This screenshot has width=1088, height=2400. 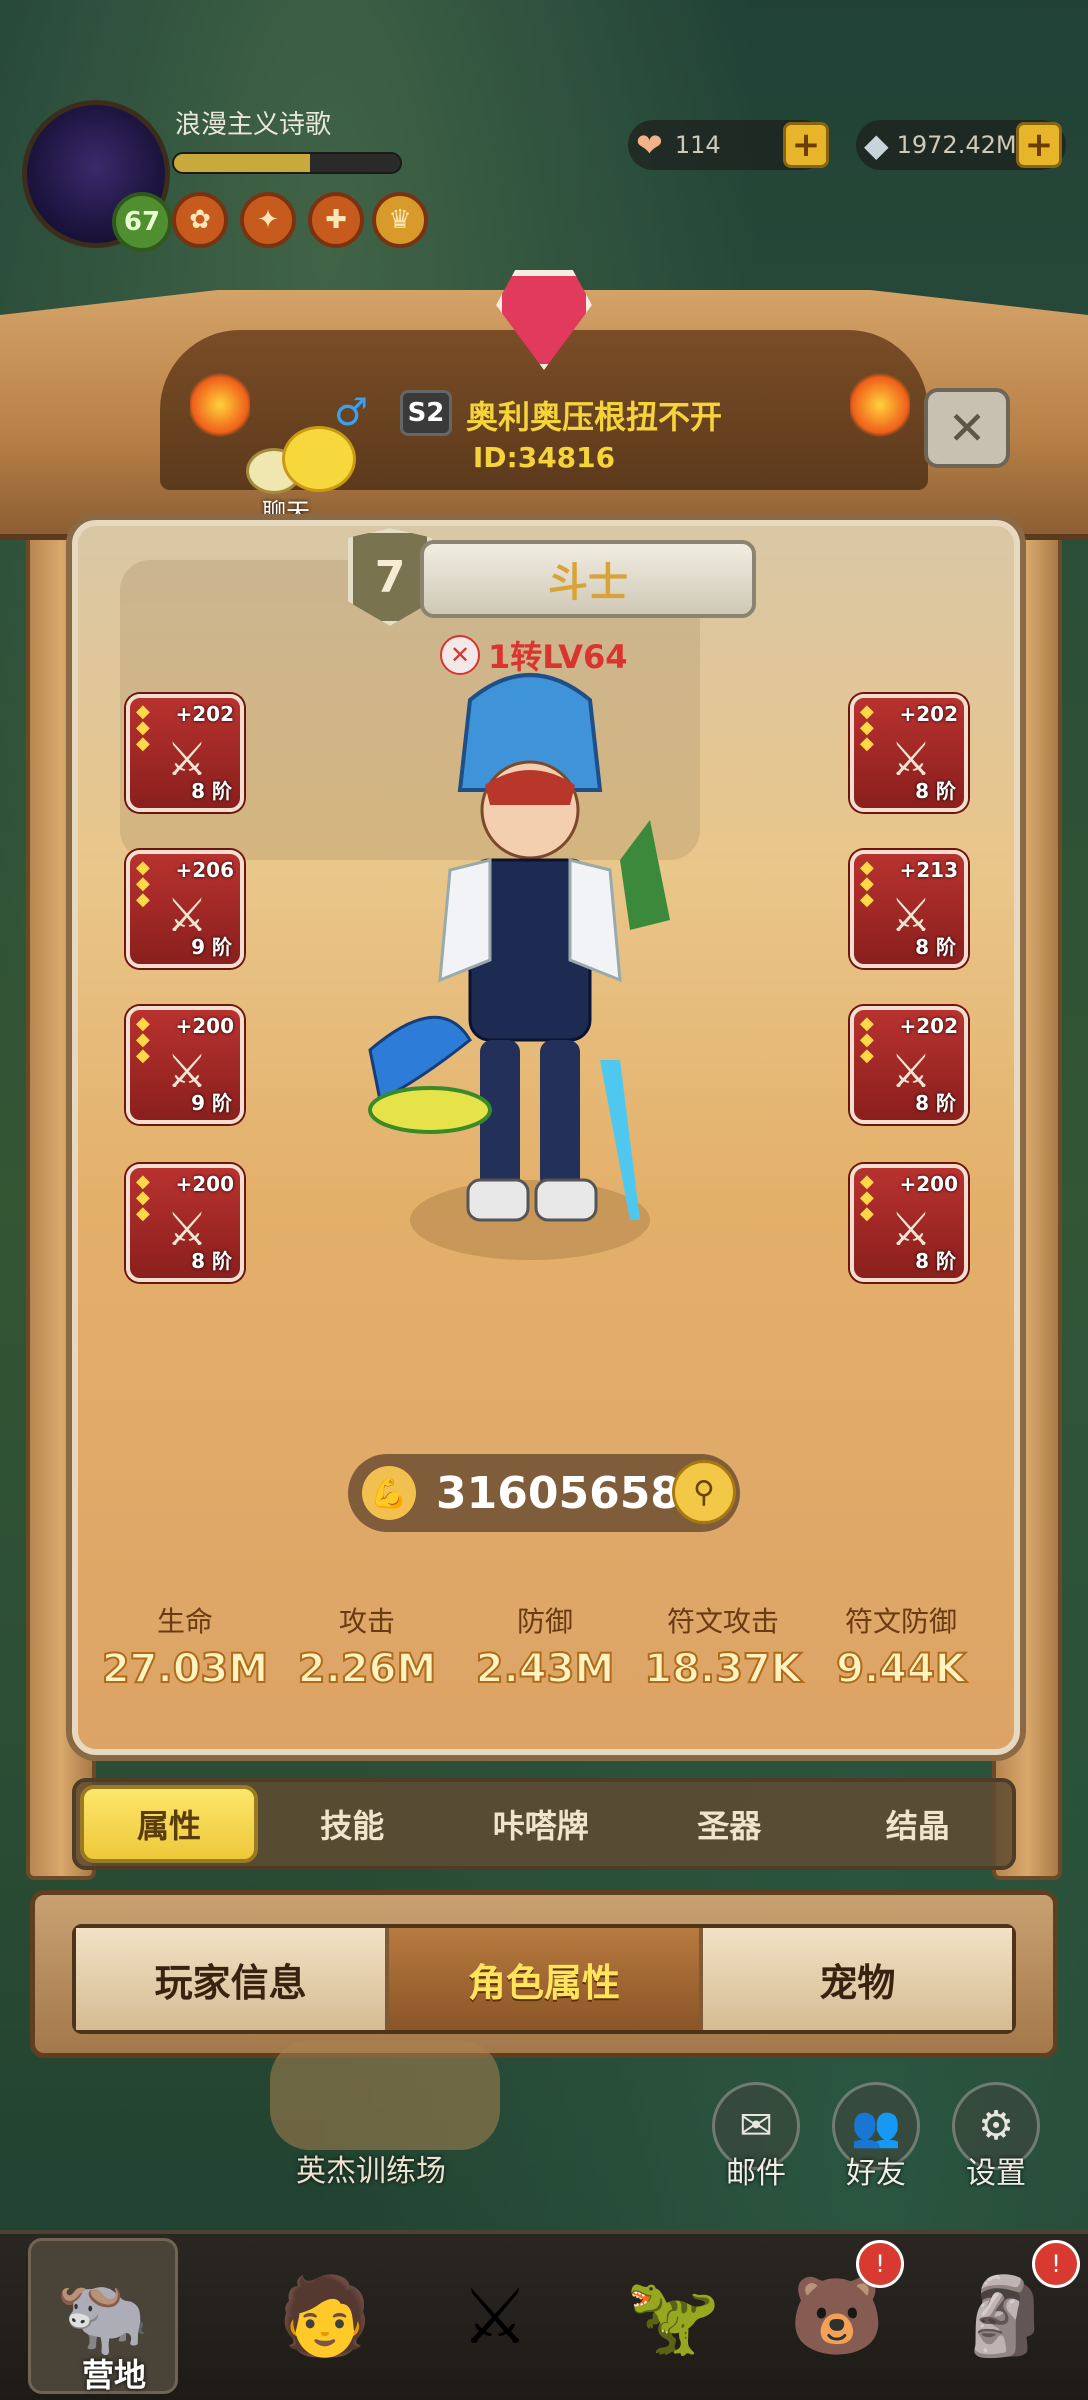 What do you see at coordinates (185, 1669) in the screenshot?
I see `stat-value: 27.03M` at bounding box center [185, 1669].